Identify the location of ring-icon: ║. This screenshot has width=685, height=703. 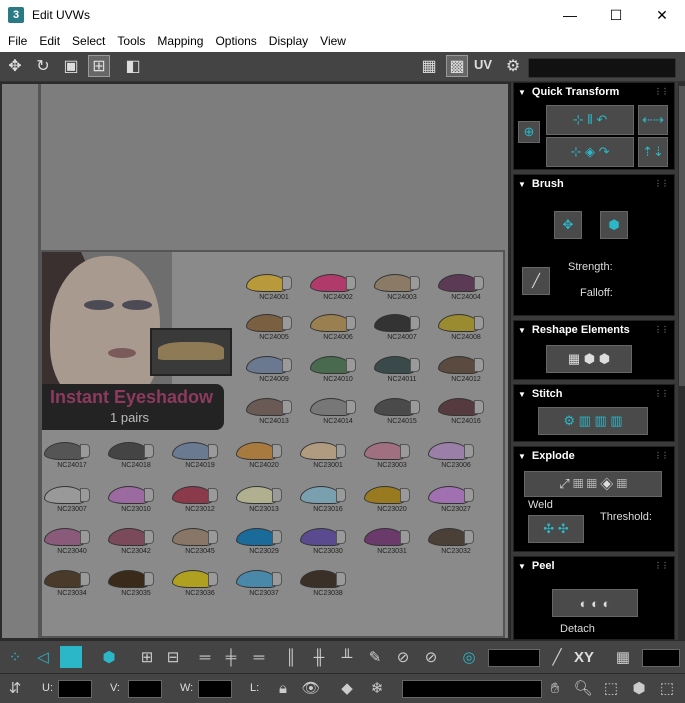
(291, 657).